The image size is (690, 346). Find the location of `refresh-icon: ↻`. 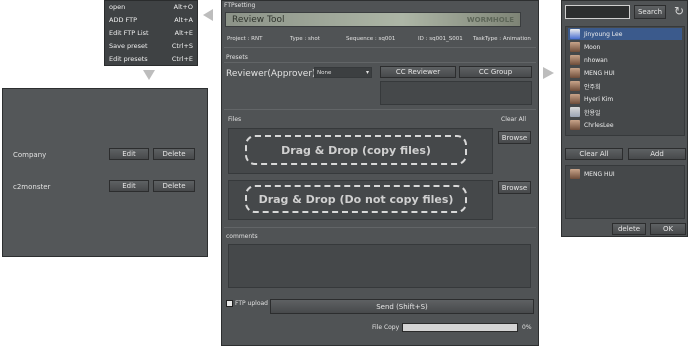

refresh-icon: ↻ is located at coordinates (679, 11).